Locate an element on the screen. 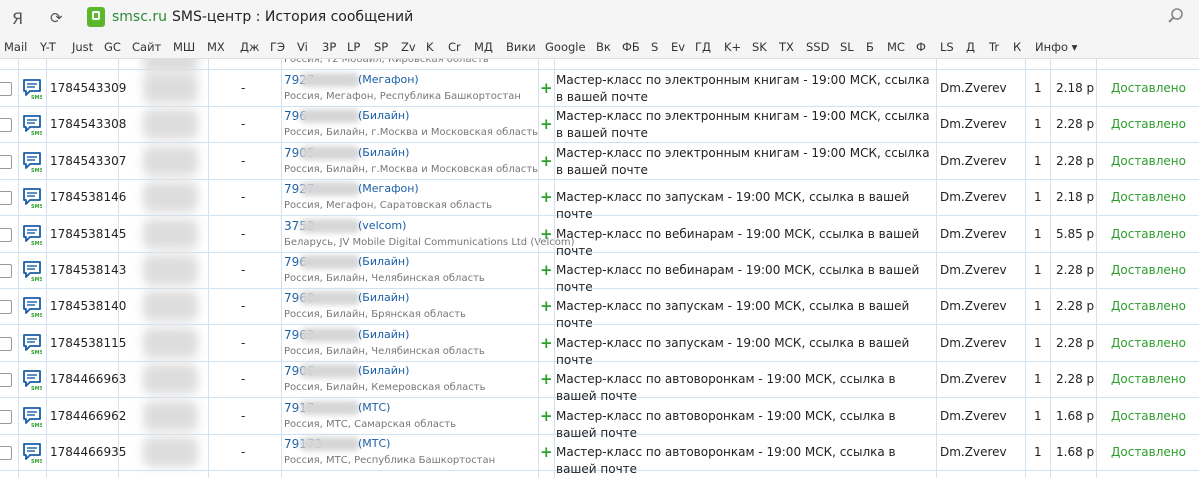  message-id: 1784466963 is located at coordinates (88, 379).